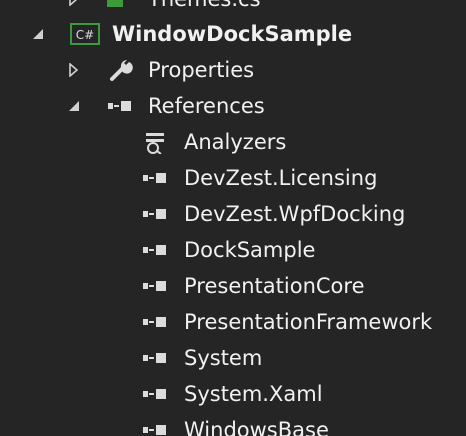 The image size is (466, 436). Describe the element at coordinates (274, 286) in the screenshot. I see `tree-item-label: PresentationCore` at that location.